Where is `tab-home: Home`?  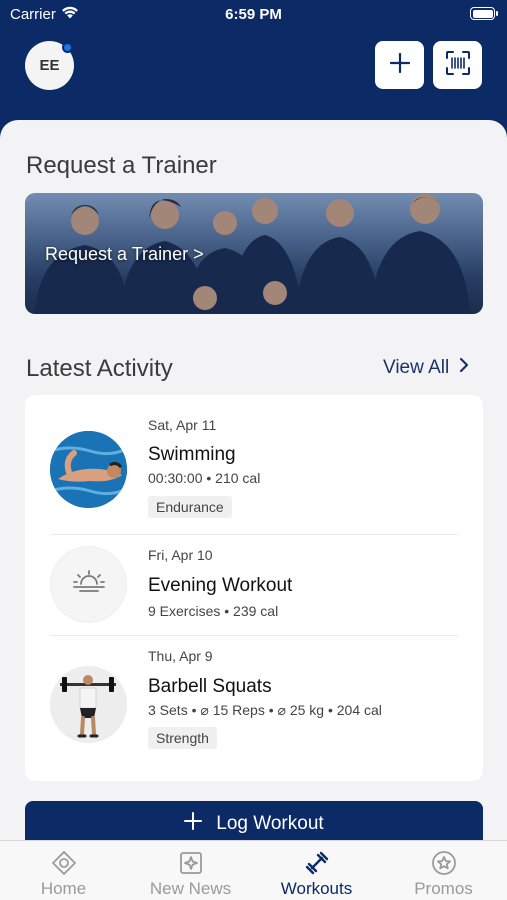
tab-home: Home is located at coordinates (63, 870).